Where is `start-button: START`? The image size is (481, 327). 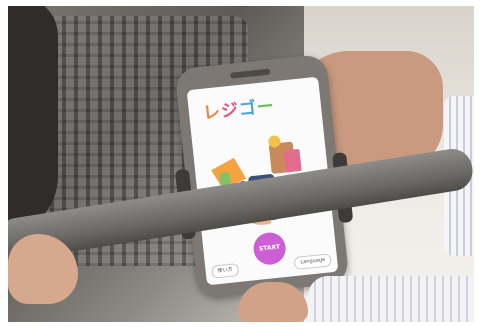 start-button: START is located at coordinates (270, 249).